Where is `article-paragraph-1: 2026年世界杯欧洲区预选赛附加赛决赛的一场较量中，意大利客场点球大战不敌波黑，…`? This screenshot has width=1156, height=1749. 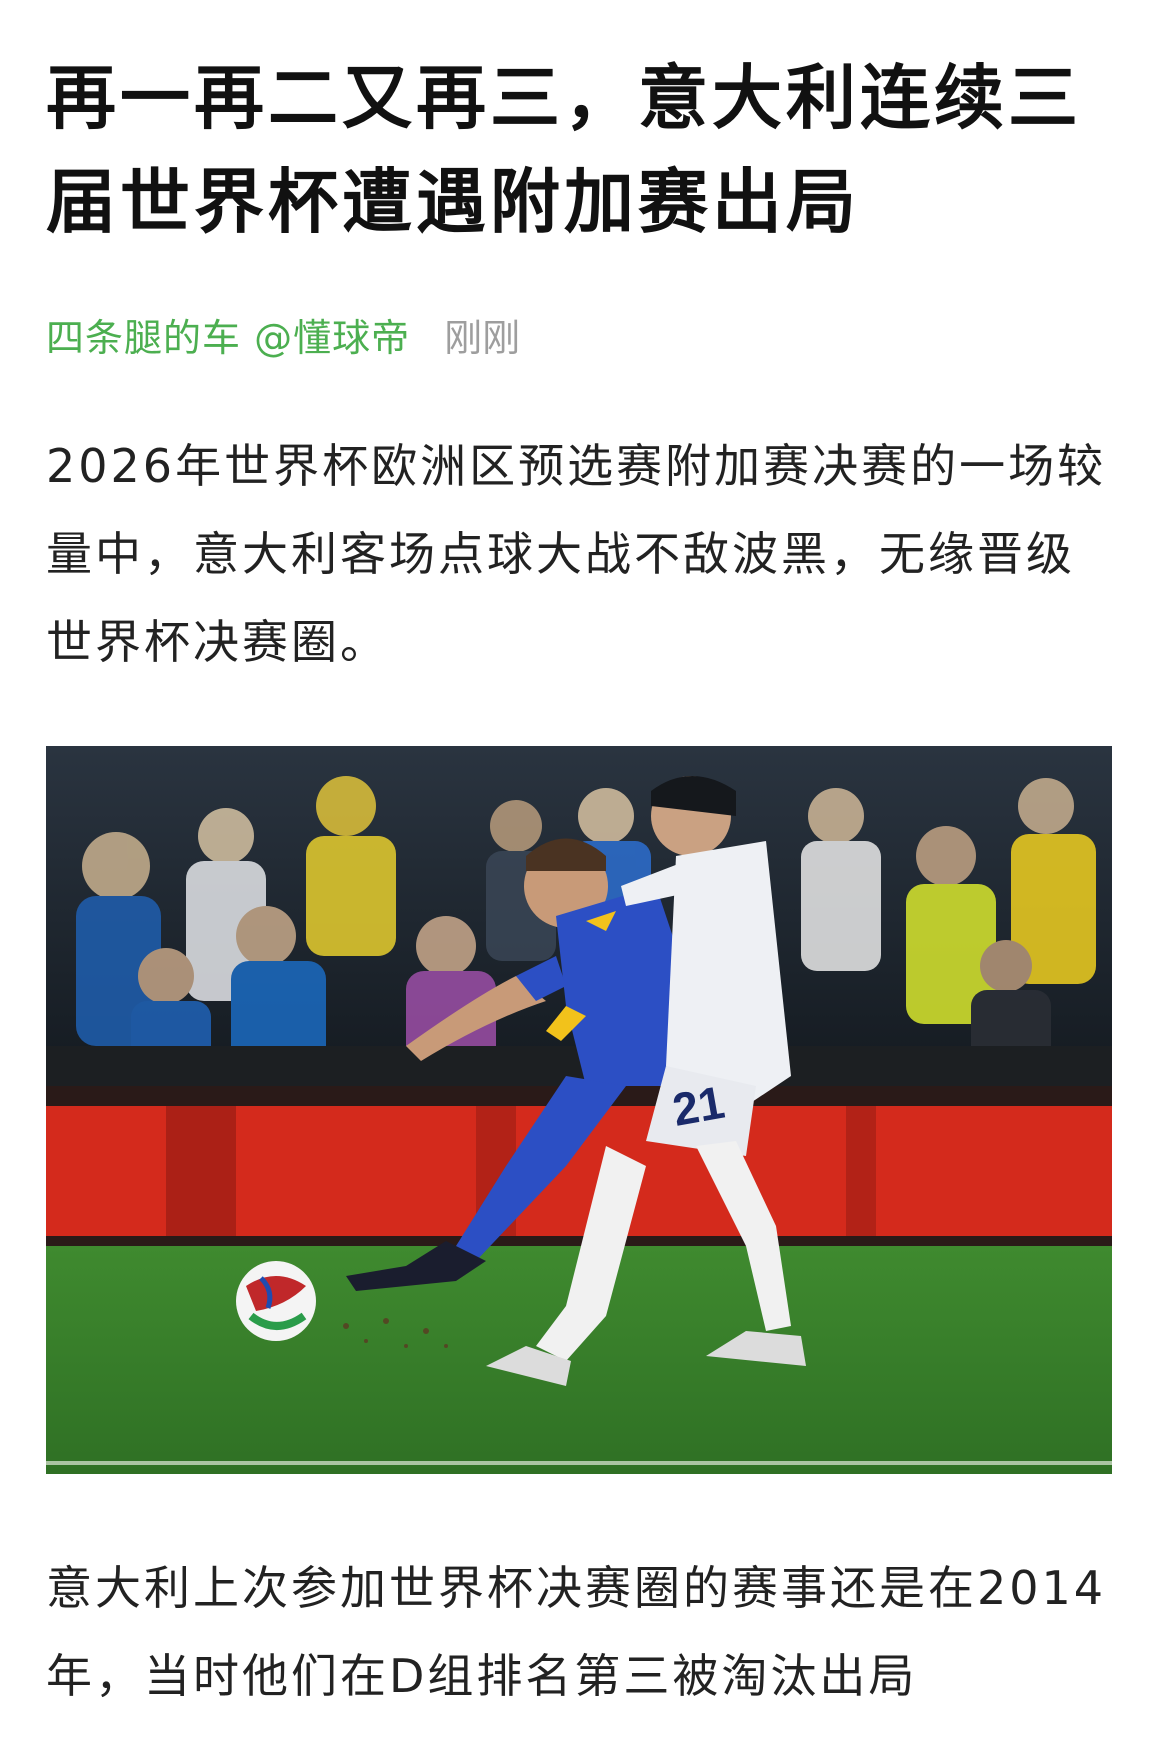
article-paragraph-1: 2026年世界杯欧洲区预选赛附加赛决赛的一场较量中，意大利客场点球大战不敌波黑，… is located at coordinates (576, 554).